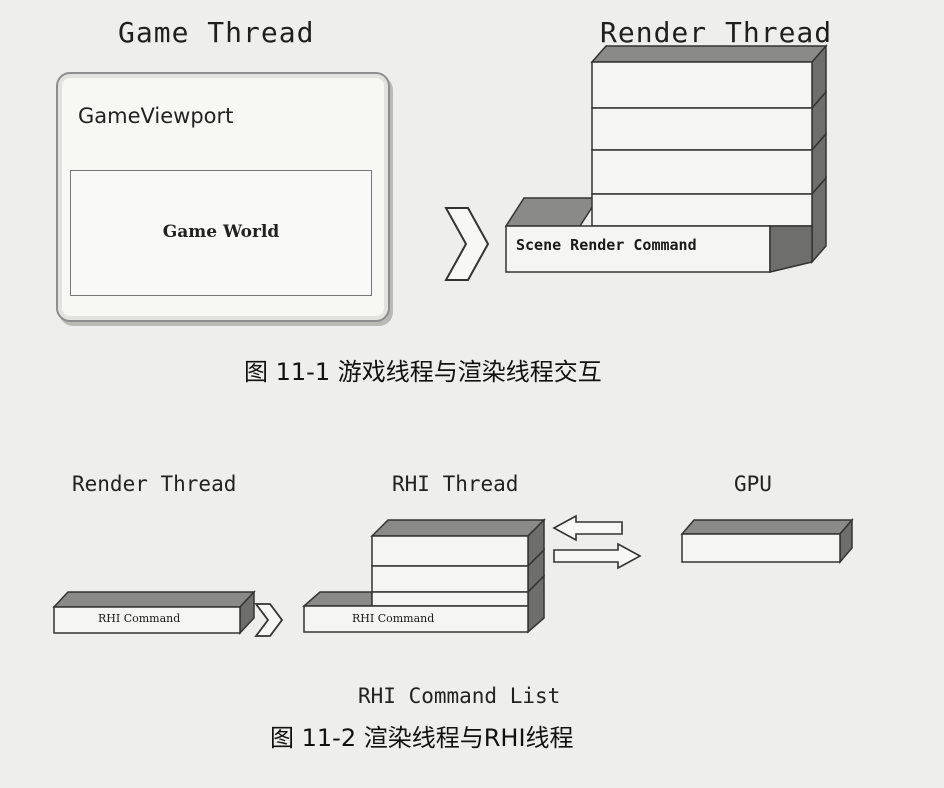  I want to click on arrow-left-icon, so click(587, 528).